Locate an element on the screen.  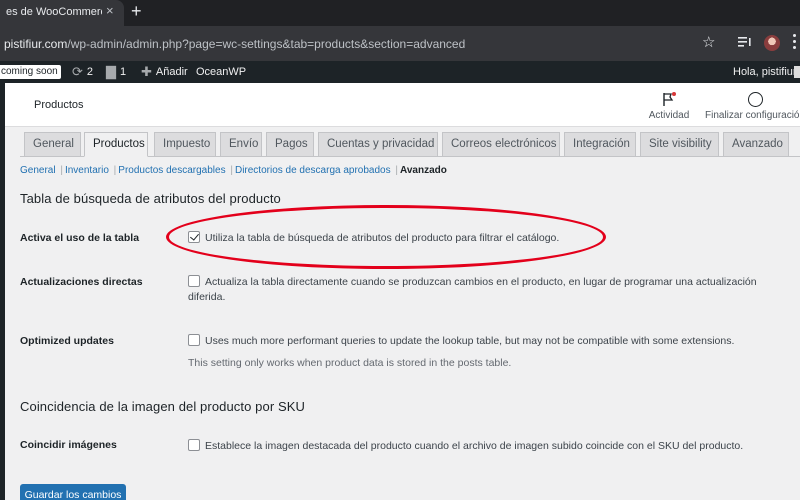
comments-count: 1 is located at coordinates (123, 72).